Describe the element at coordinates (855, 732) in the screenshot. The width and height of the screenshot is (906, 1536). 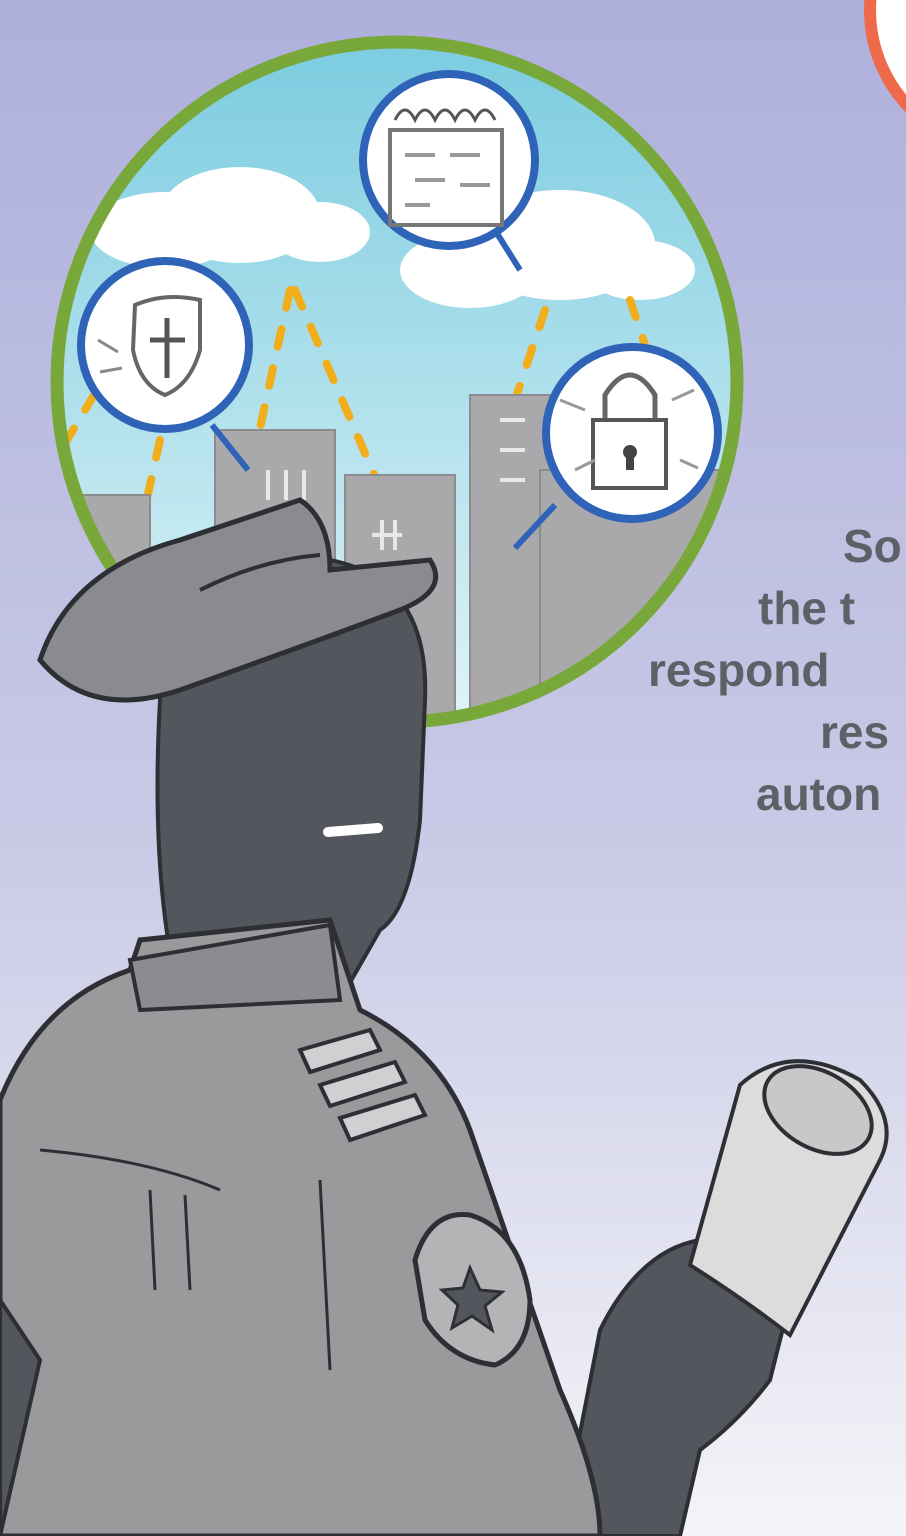
I see `caption-line: res` at that location.